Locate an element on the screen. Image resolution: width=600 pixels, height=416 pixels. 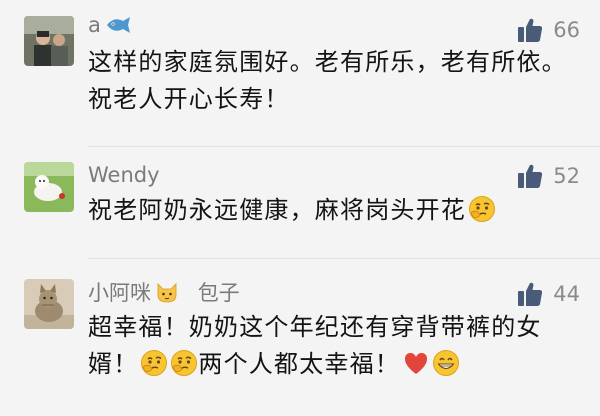
like-count: 66 is located at coordinates (566, 29).